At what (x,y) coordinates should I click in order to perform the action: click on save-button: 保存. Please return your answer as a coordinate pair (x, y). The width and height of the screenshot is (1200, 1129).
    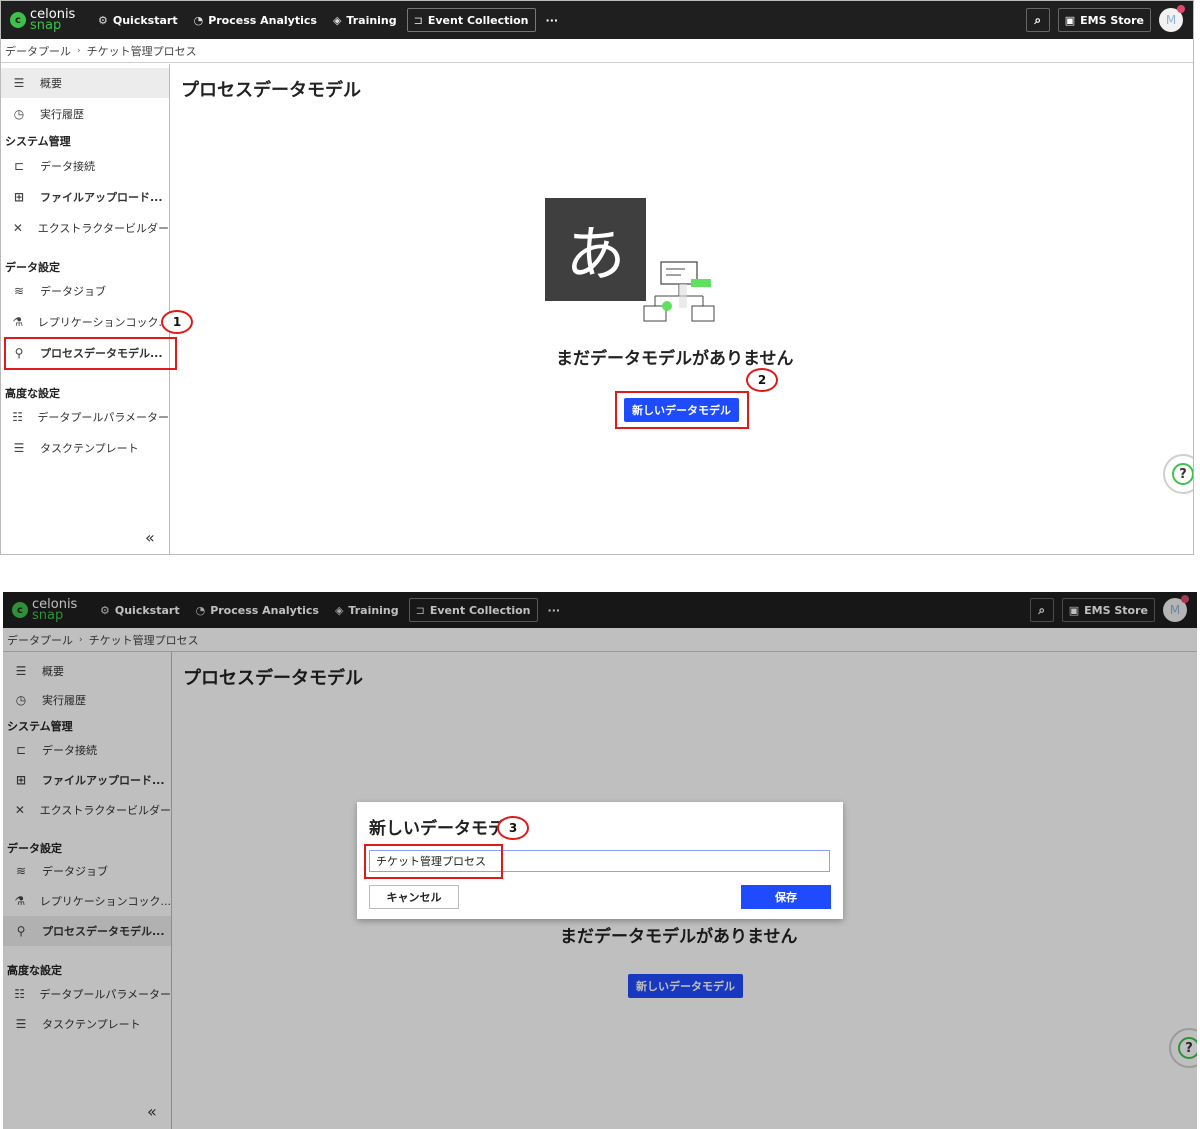
    Looking at the image, I should click on (786, 897).